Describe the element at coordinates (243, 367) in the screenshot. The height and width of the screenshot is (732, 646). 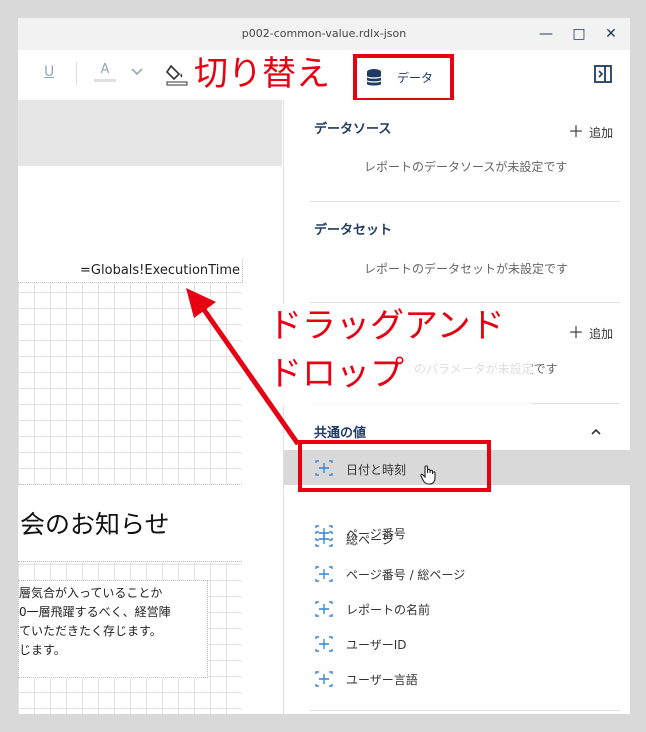
I see `annotation-arrow` at that location.